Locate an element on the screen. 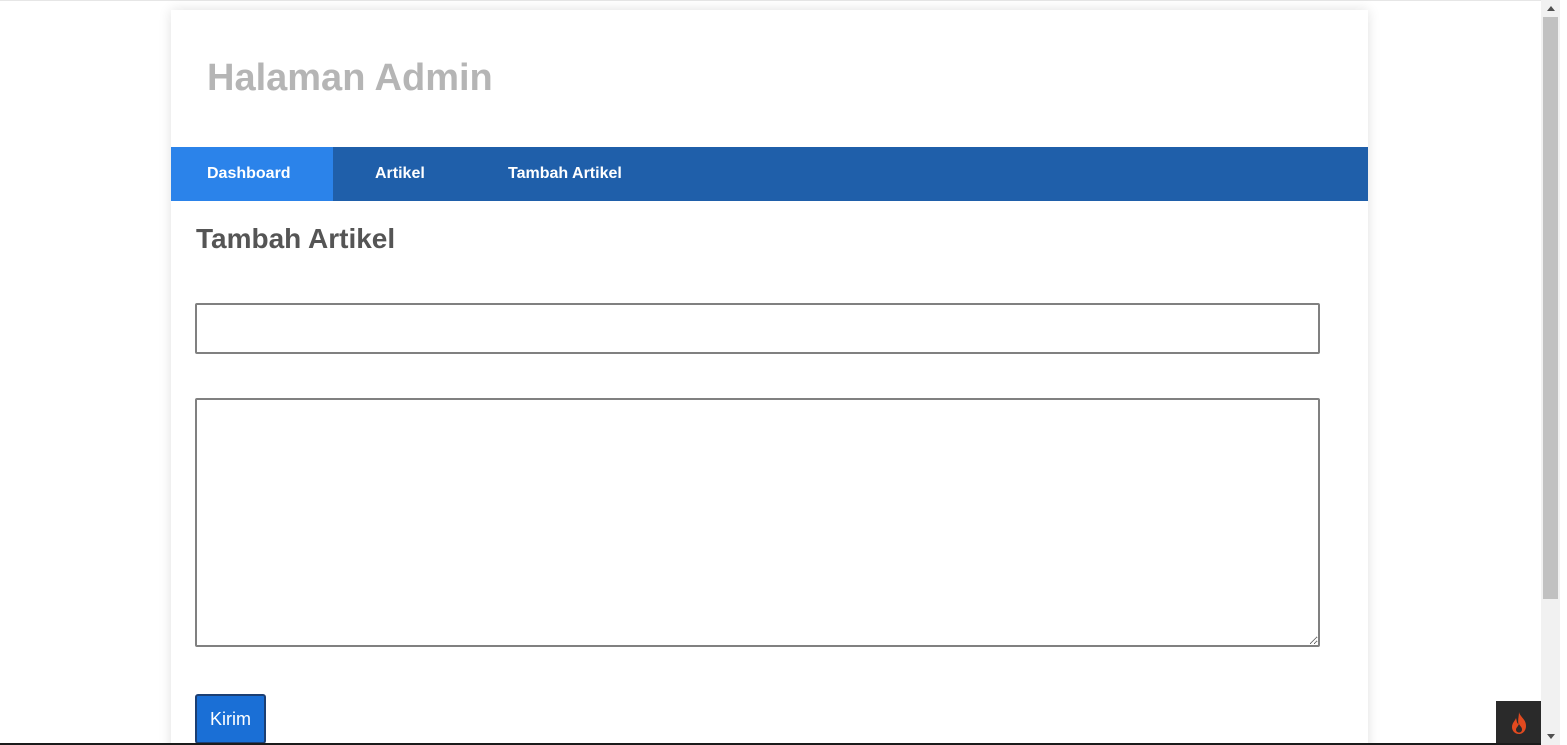 This screenshot has height=745, width=1567. submit-button: Kirim is located at coordinates (230, 719).